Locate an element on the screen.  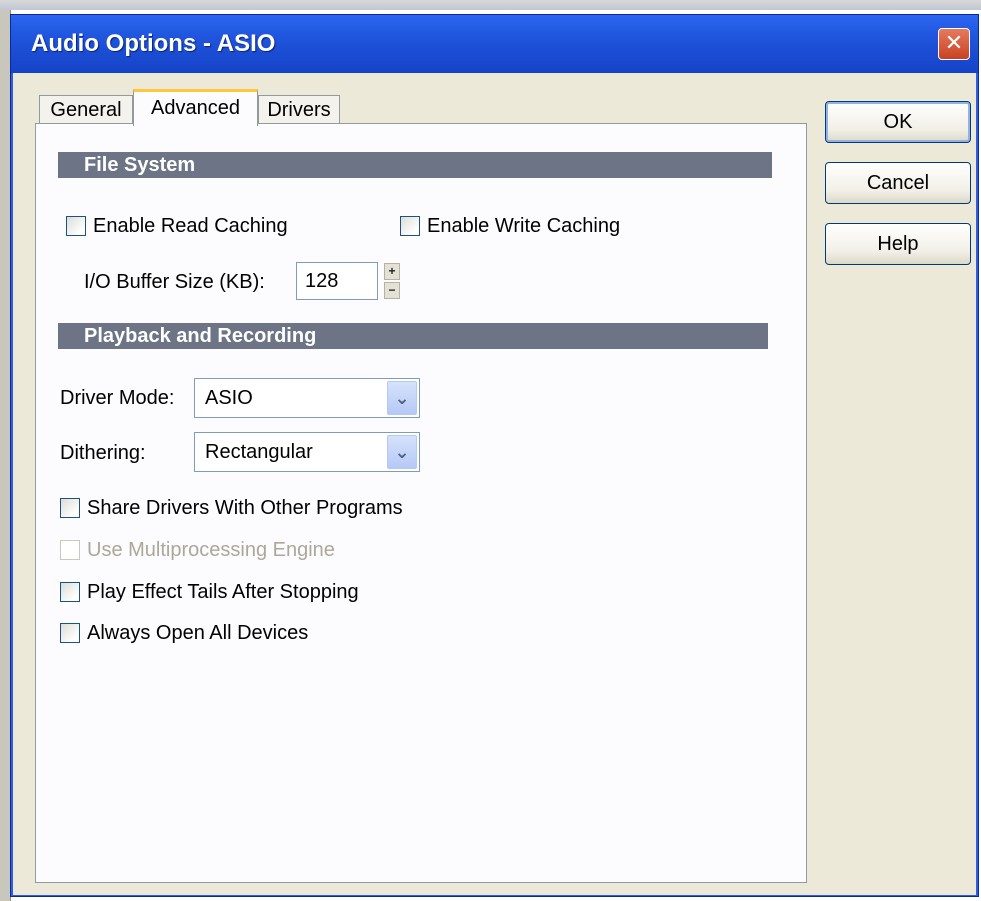
multiprocessing-engine-checkbox: Use Multiprocessing Engine is located at coordinates (197, 550).